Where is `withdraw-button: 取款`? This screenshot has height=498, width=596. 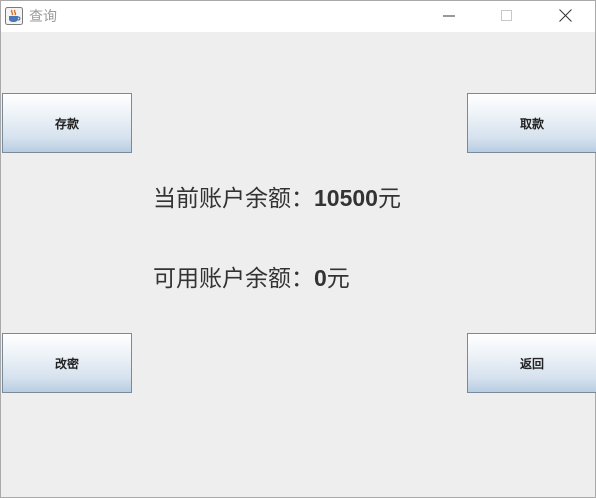
withdraw-button: 取款 is located at coordinates (531, 123).